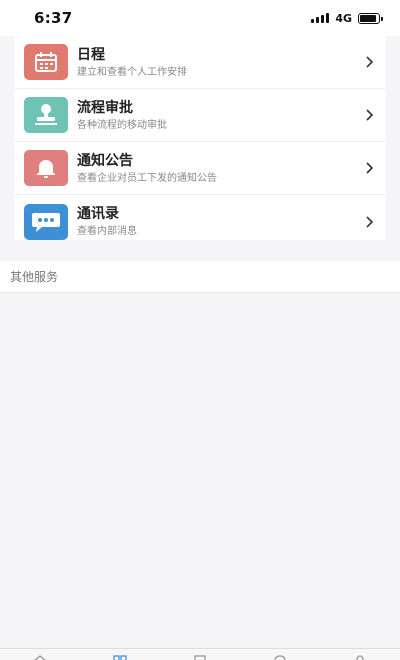  I want to click on apps-icon, so click(120, 657).